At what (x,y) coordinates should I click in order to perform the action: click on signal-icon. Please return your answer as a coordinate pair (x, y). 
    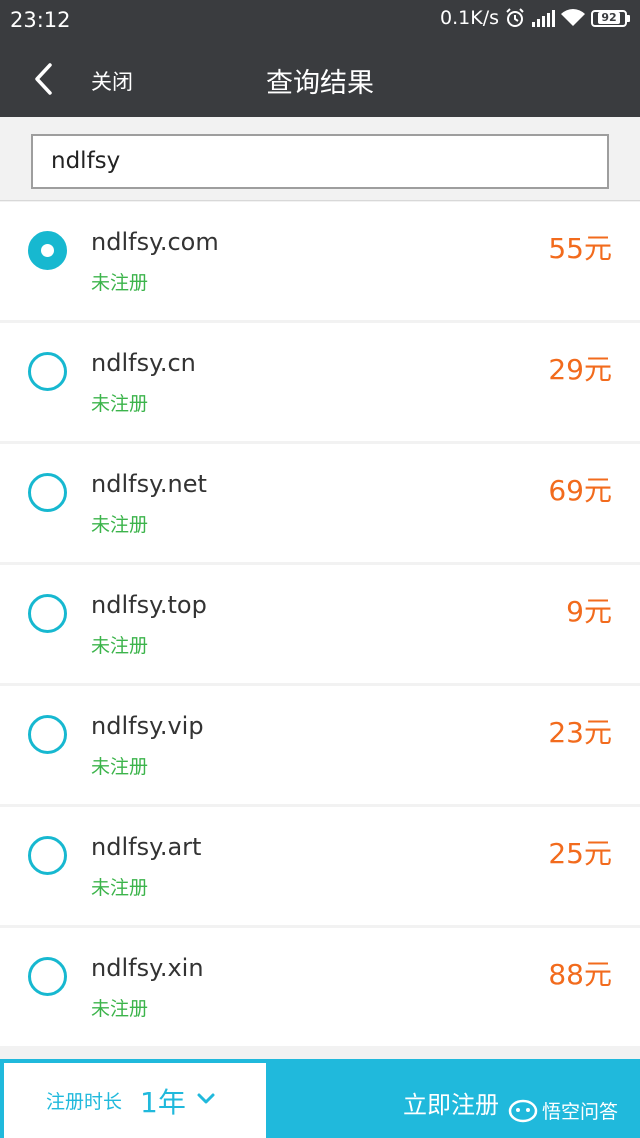
    Looking at the image, I should click on (543, 18).